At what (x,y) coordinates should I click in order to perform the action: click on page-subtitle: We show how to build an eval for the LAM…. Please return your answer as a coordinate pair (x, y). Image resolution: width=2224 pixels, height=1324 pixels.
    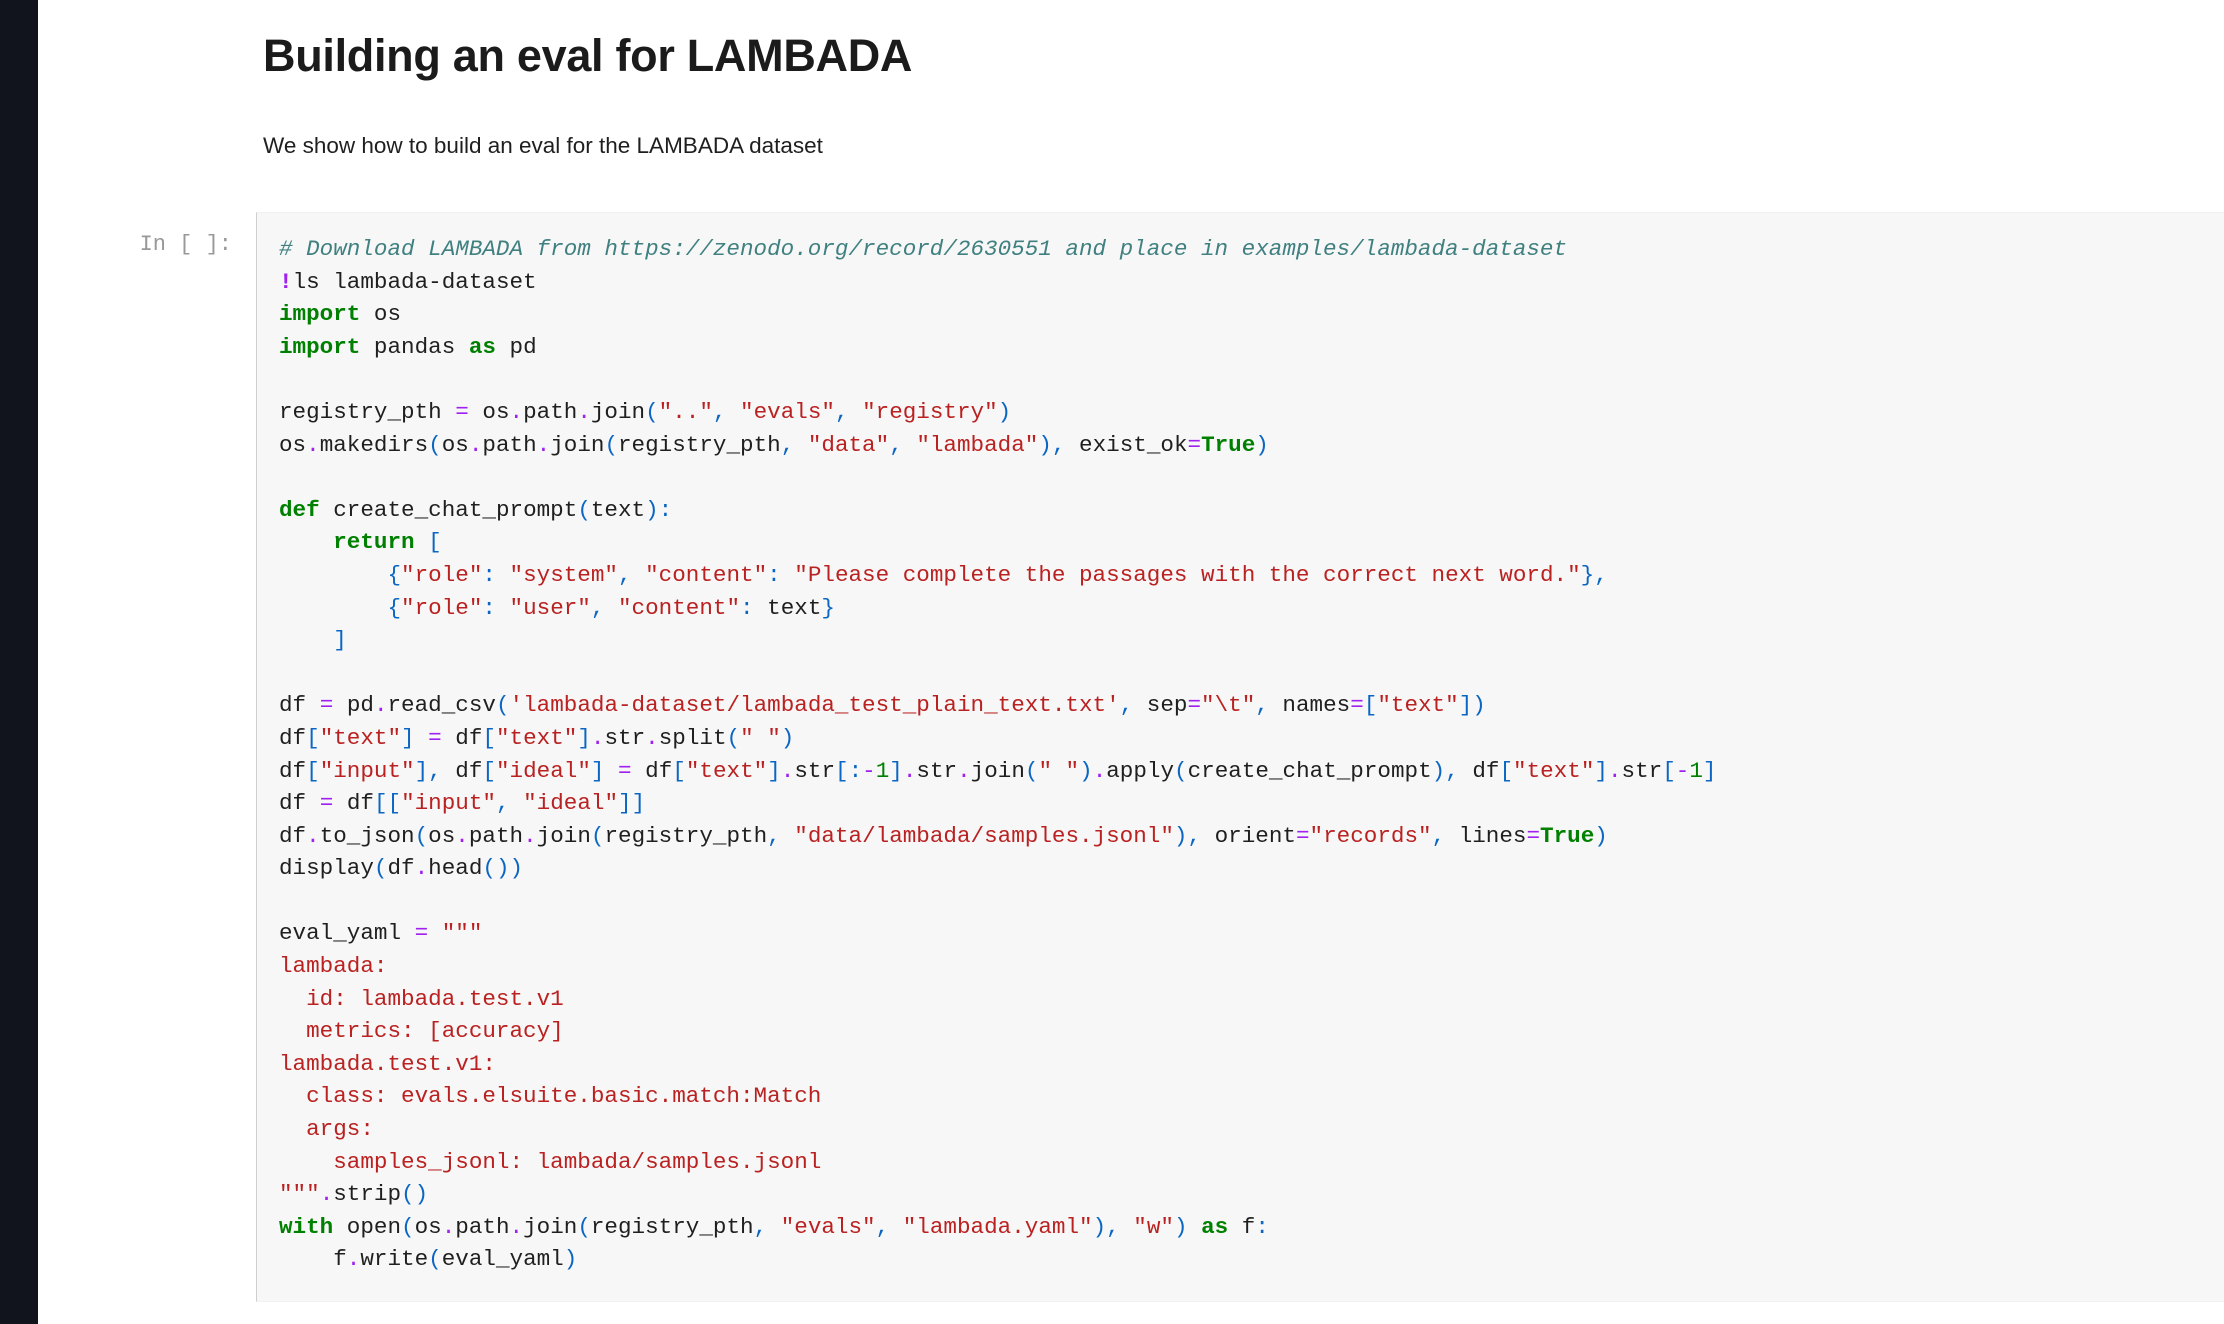
    Looking at the image, I should click on (543, 146).